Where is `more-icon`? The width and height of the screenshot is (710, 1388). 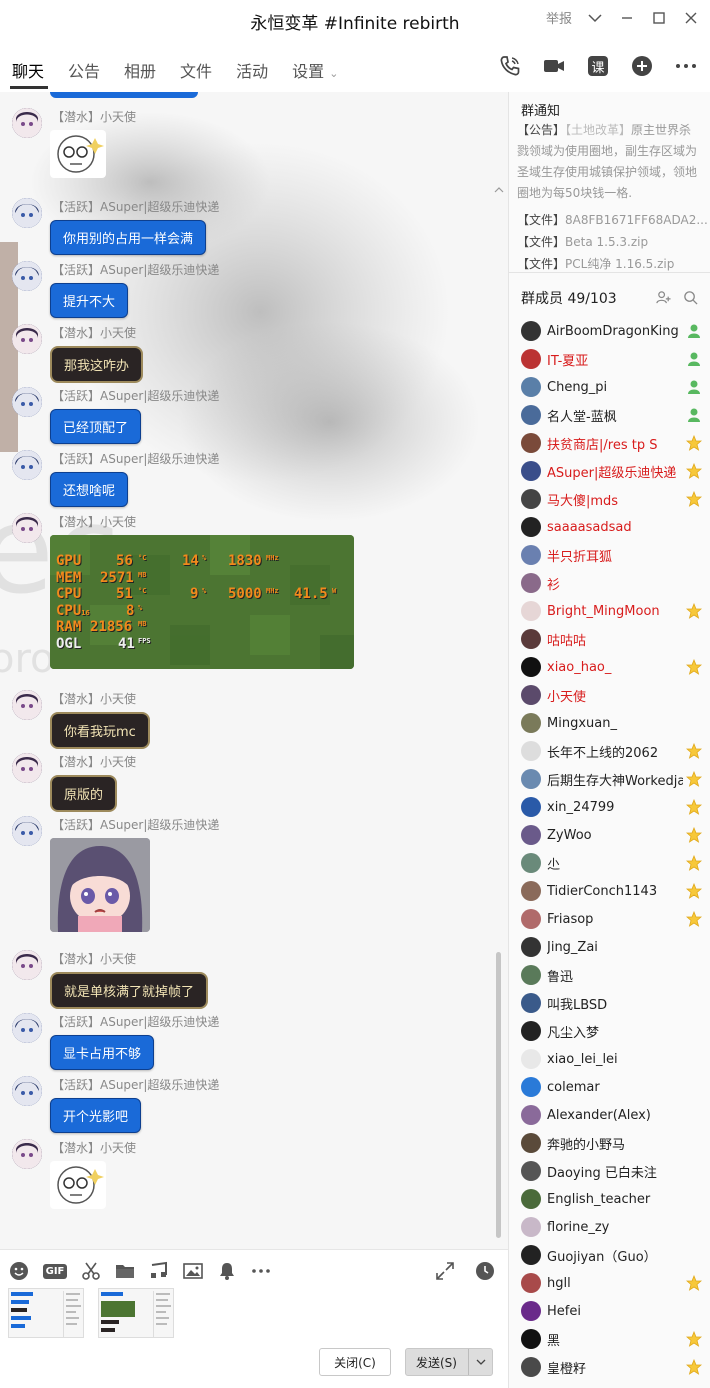 more-icon is located at coordinates (686, 66).